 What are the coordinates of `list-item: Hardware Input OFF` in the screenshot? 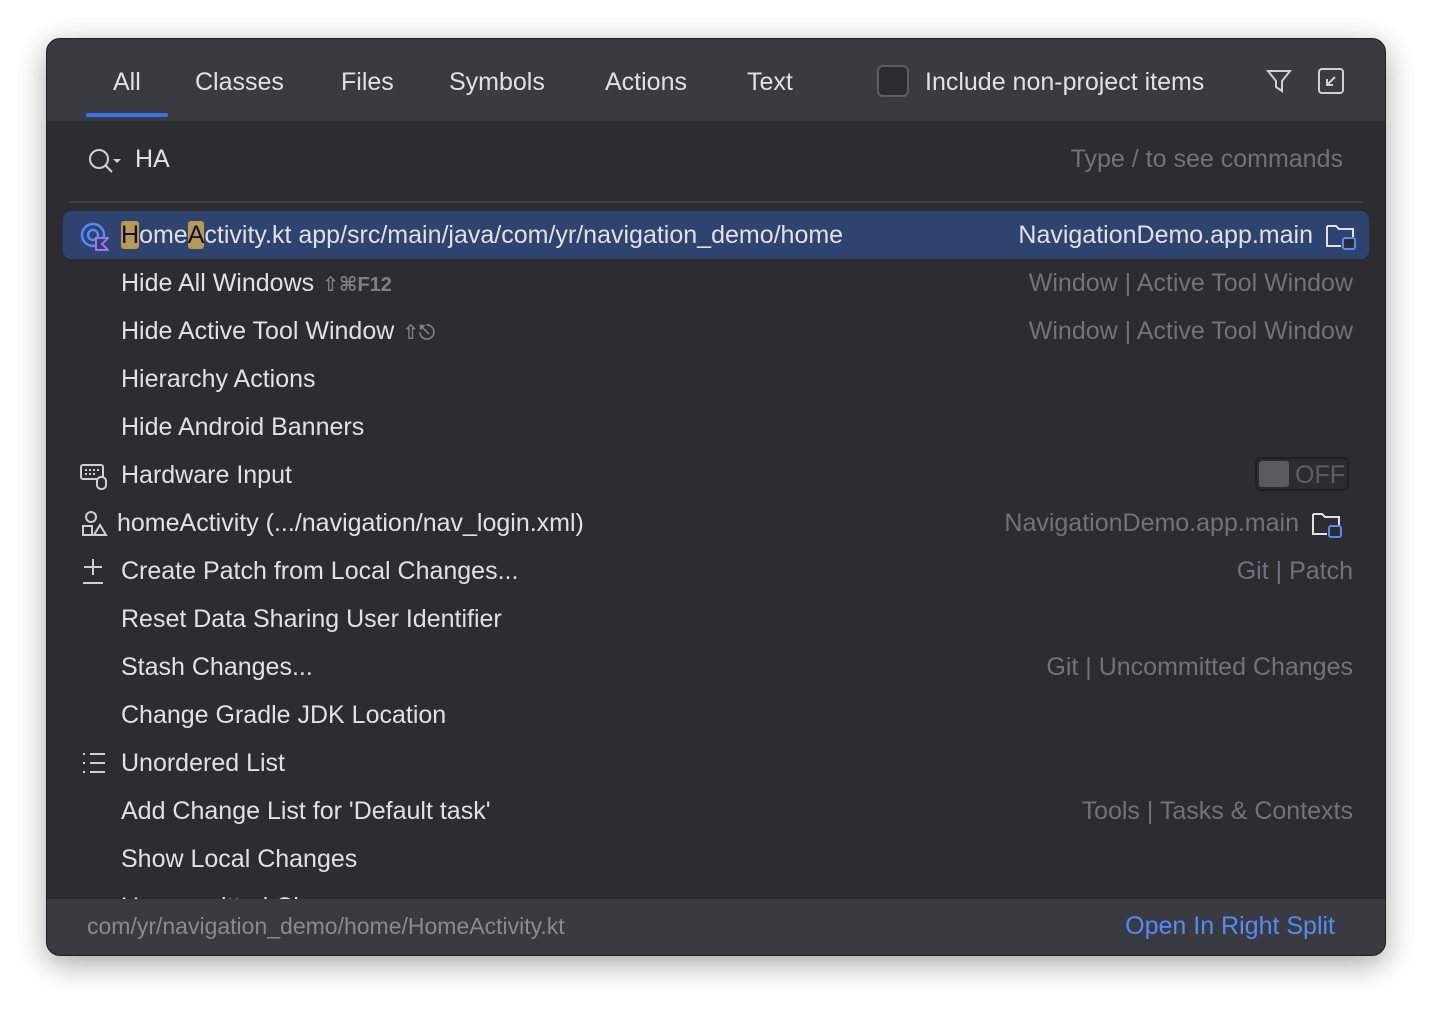 It's located at (716, 475).